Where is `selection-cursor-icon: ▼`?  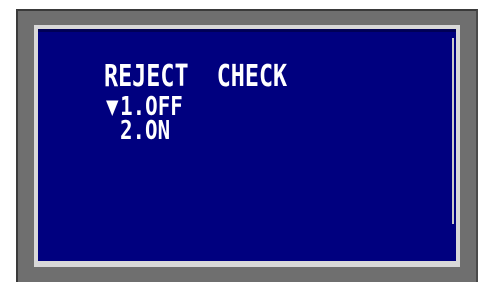
selection-cursor-icon: ▼ is located at coordinates (112, 107).